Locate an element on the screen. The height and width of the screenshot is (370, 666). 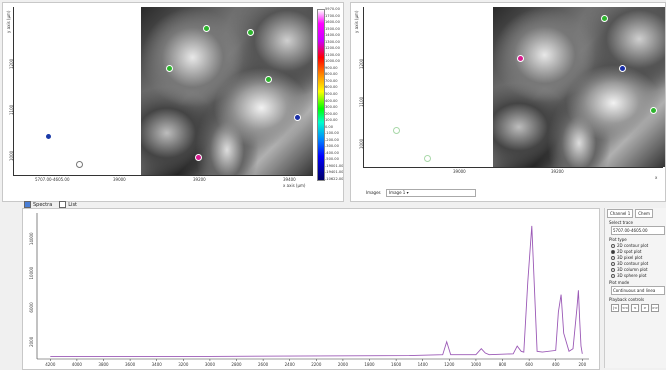
plot-type-option: 2D spot plot is located at coordinates (638, 251).